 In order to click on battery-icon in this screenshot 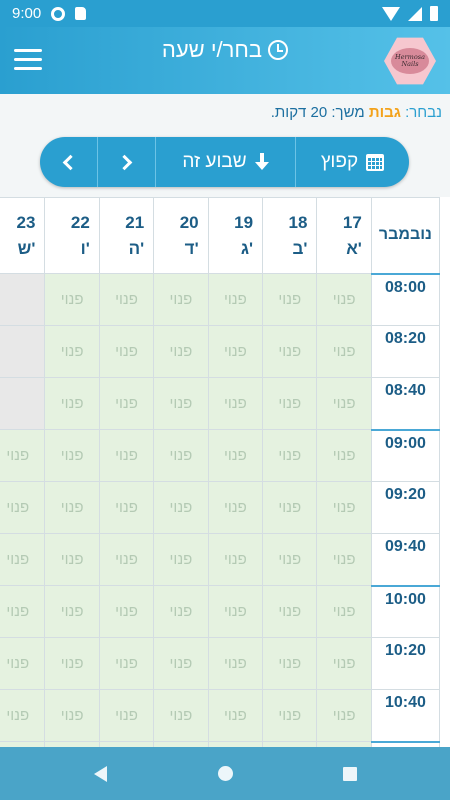, I will do `click(434, 13)`.